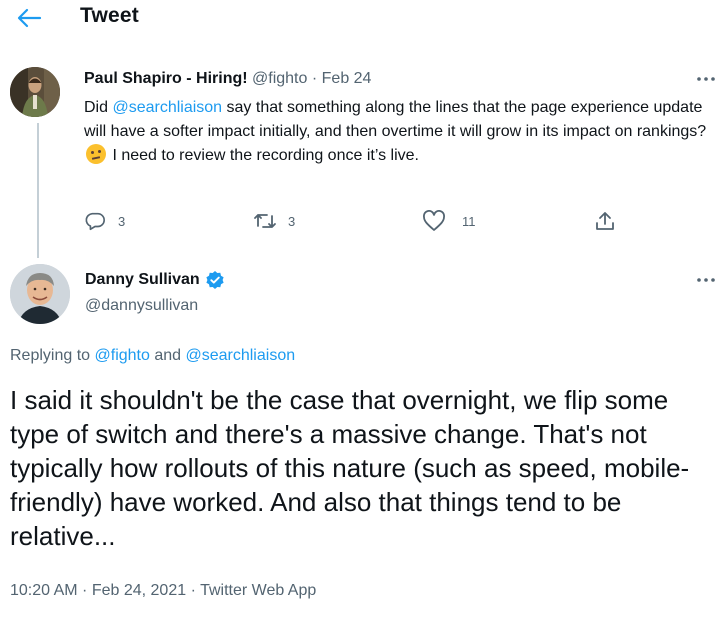 Image resolution: width=719 pixels, height=618 pixels. What do you see at coordinates (38, 190) in the screenshot?
I see `thread-connector` at bounding box center [38, 190].